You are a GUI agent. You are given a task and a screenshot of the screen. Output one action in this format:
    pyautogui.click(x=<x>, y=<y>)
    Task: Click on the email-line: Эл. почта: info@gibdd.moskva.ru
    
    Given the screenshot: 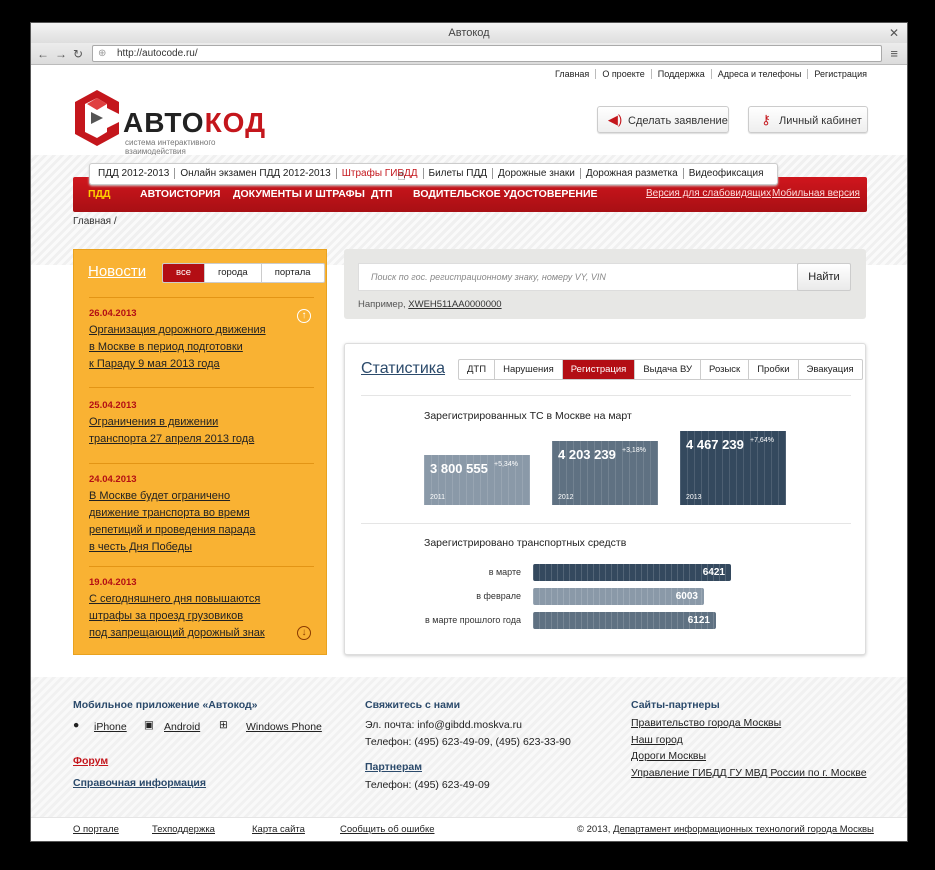 What is the action you would take?
    pyautogui.click(x=443, y=725)
    